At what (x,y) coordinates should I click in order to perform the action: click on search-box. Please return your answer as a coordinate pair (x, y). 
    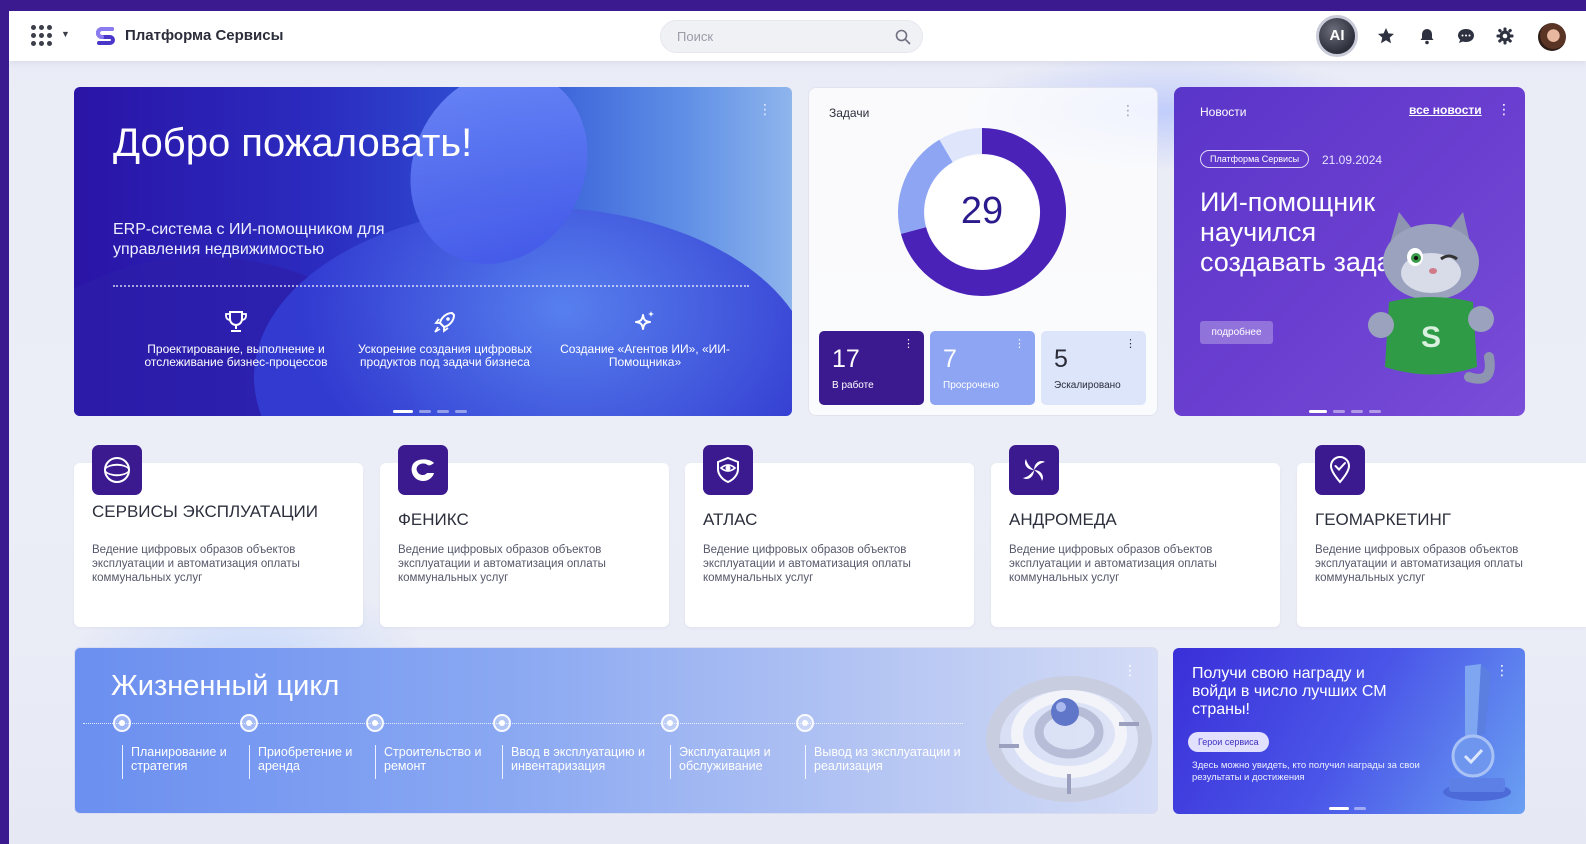
    Looking at the image, I should click on (791, 36).